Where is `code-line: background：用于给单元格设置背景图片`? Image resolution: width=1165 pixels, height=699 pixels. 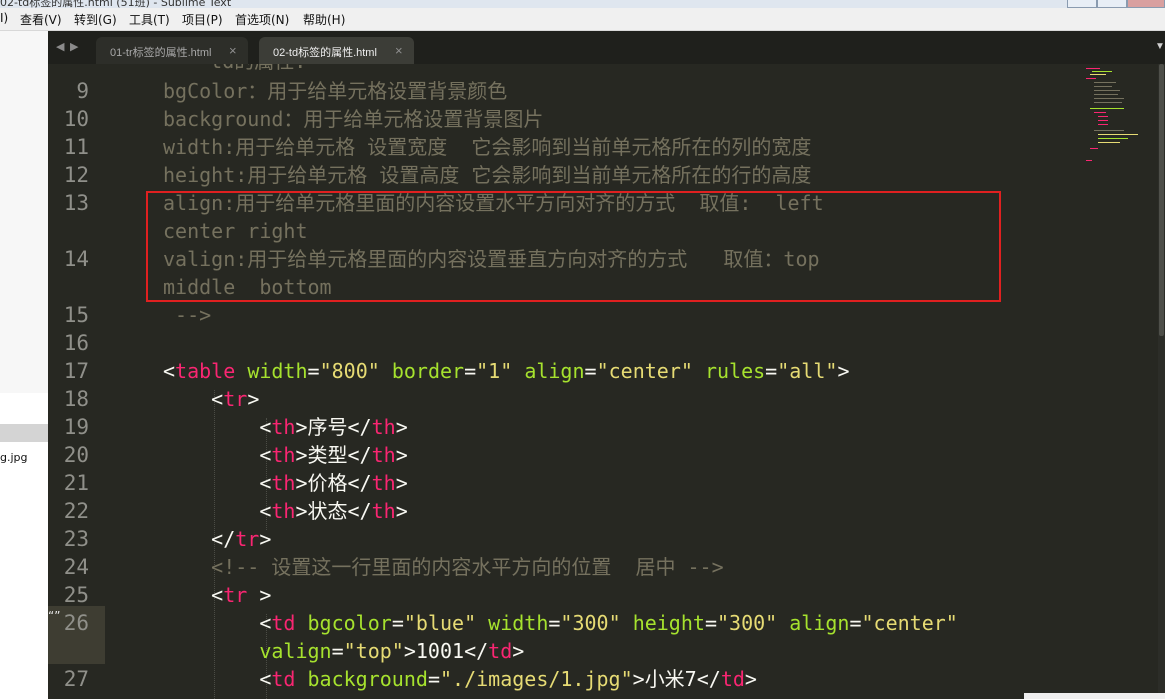 code-line: background：用于给单元格设置背景图片 is located at coordinates (353, 119).